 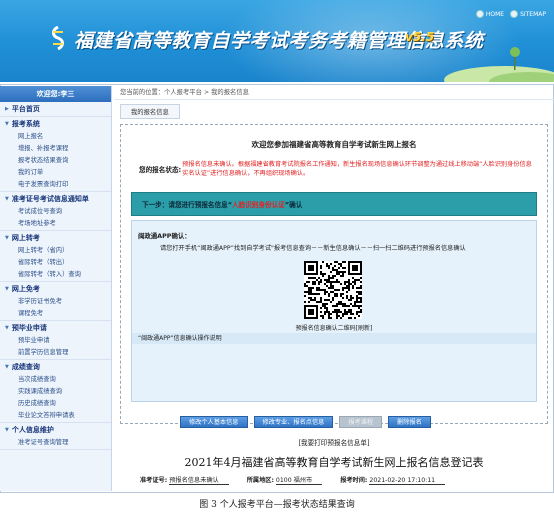 I want to click on tab-bar: 我的报名信息, so click(x=334, y=110).